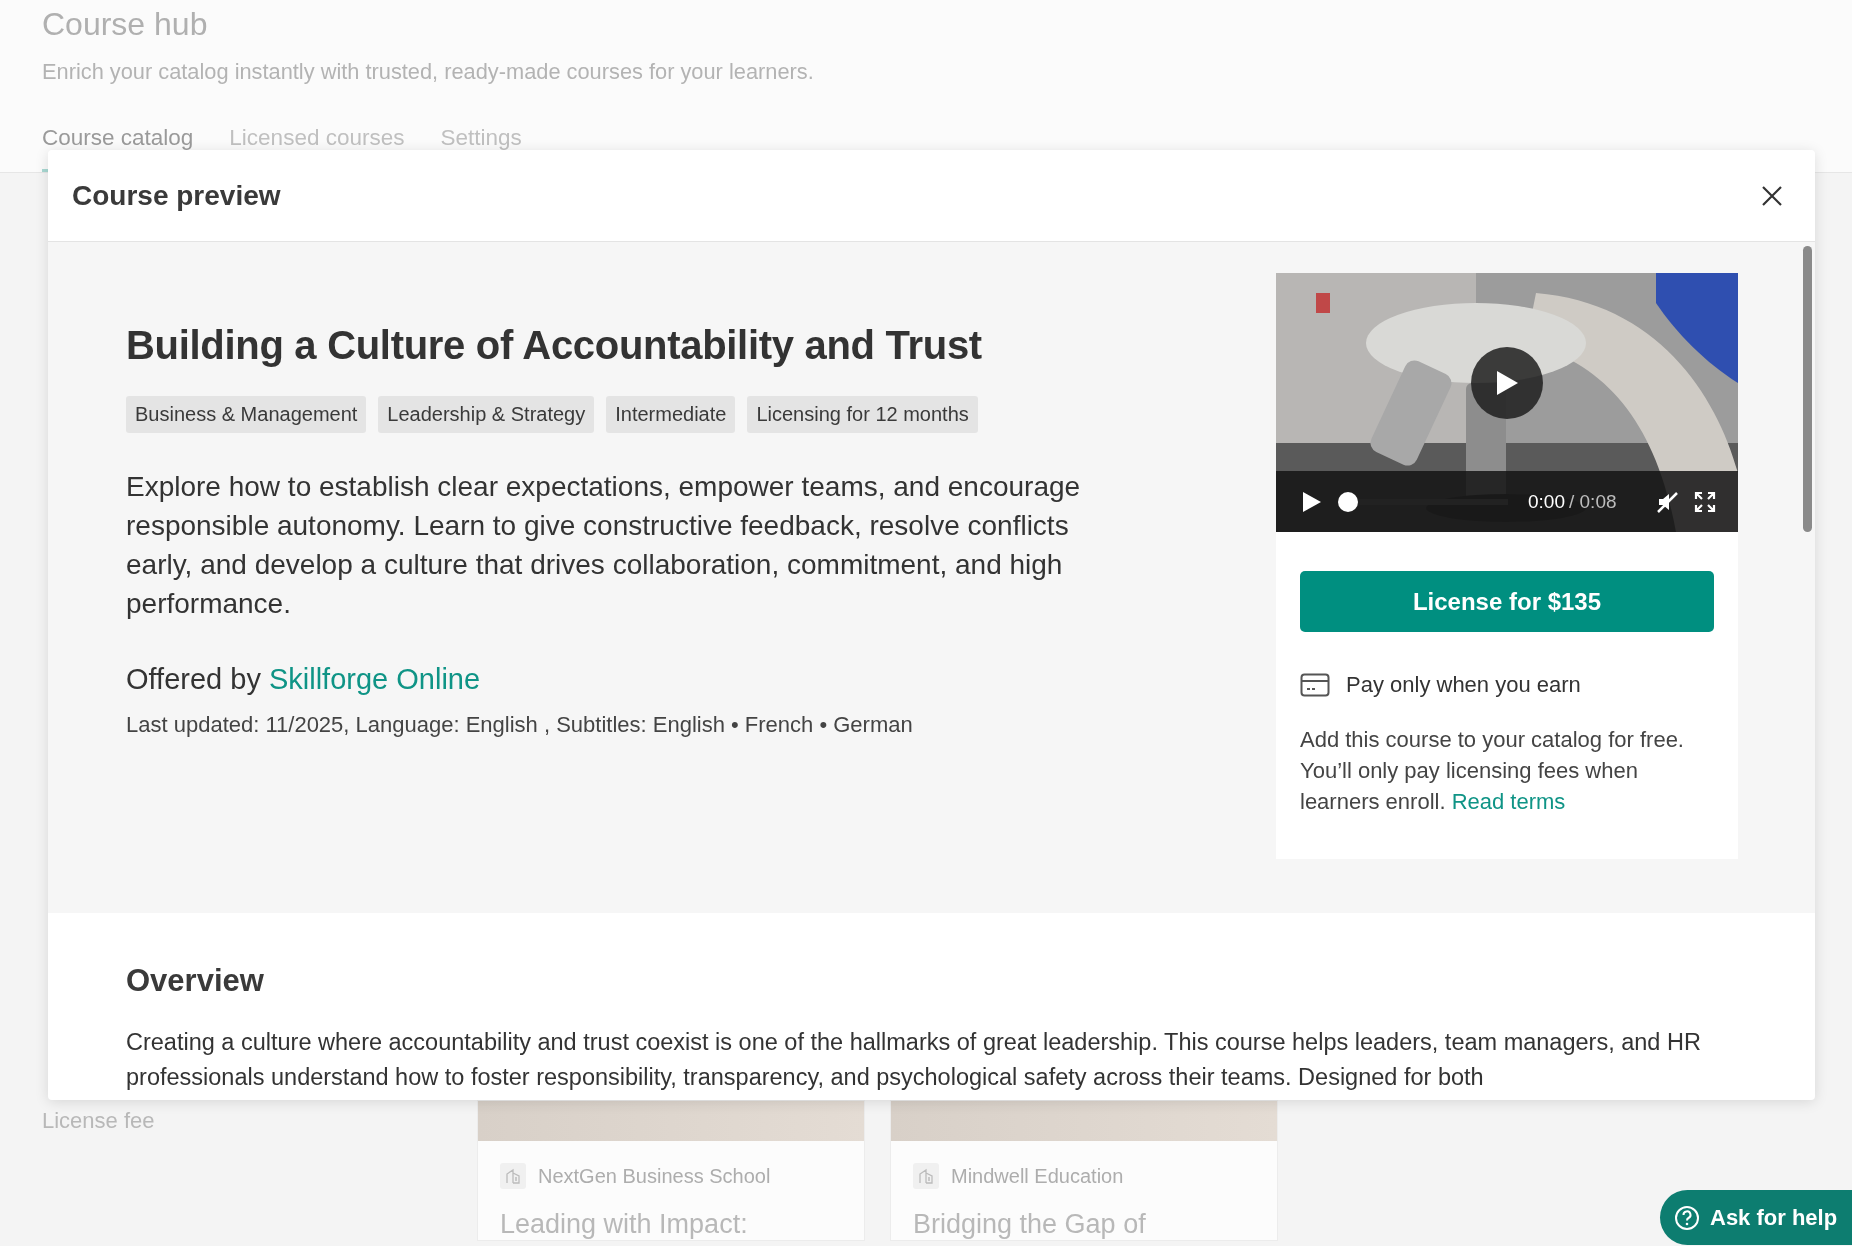 The image size is (1852, 1246). I want to click on tag: Licensing for 12 months, so click(862, 414).